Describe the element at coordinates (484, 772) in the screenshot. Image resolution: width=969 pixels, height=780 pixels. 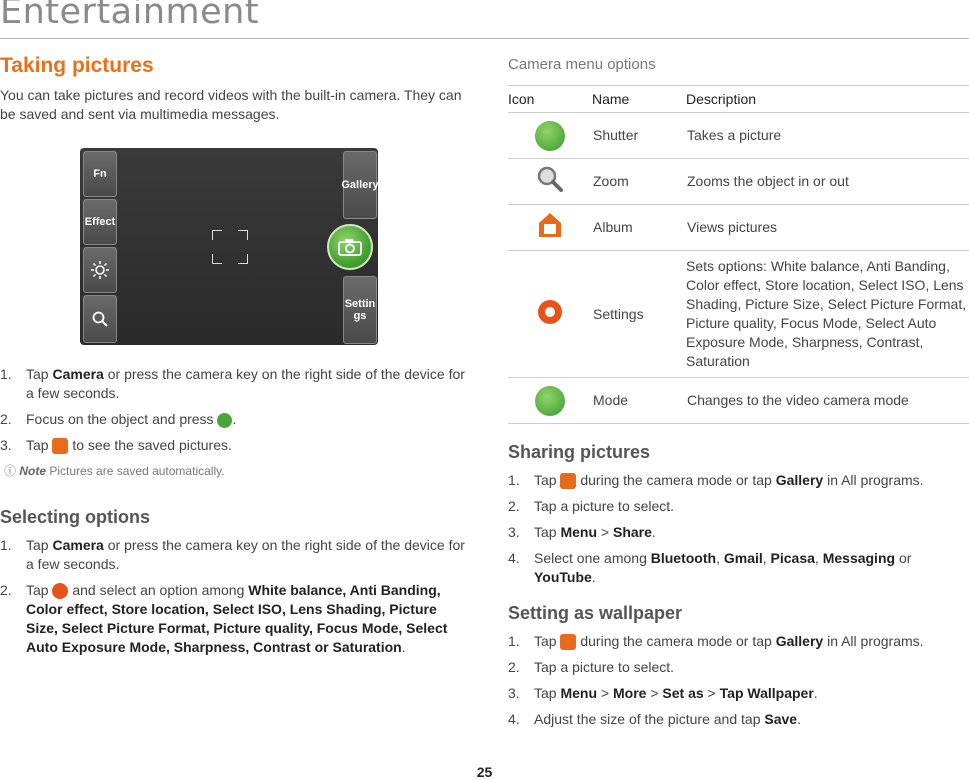
I see `page-number: 25` at that location.